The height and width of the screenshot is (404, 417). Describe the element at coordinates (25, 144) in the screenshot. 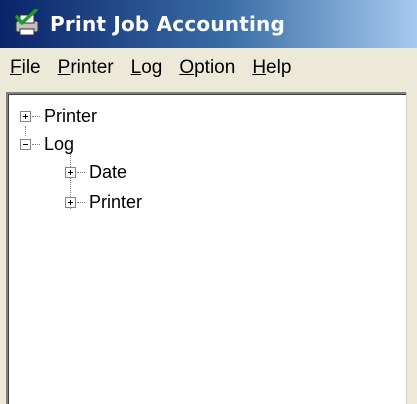

I see `collapse-minus-icon` at that location.